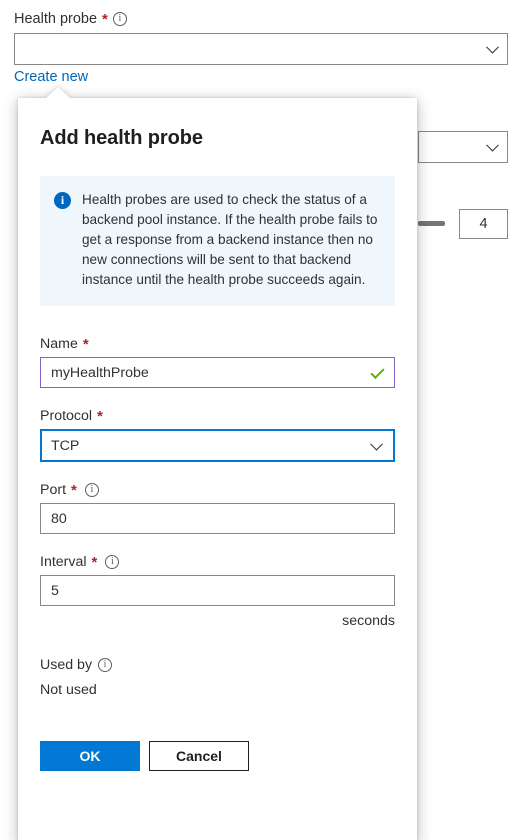 The height and width of the screenshot is (840, 521). Describe the element at coordinates (217, 416) in the screenshot. I see `protocol-label: Protocol *` at that location.